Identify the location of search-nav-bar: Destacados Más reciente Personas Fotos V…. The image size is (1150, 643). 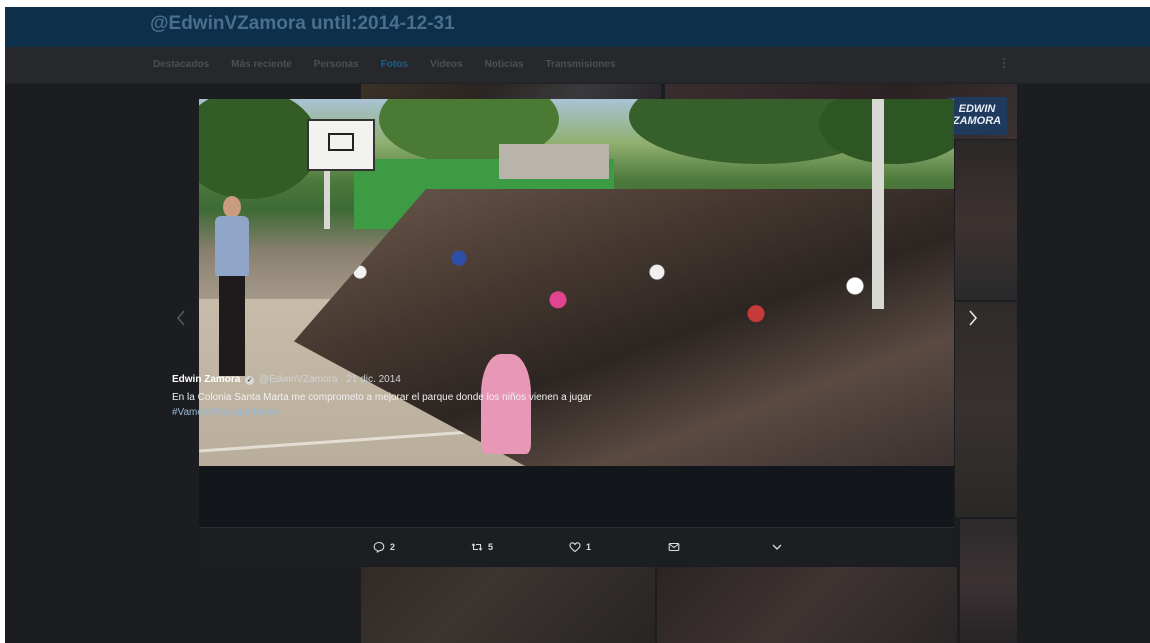
(577, 65).